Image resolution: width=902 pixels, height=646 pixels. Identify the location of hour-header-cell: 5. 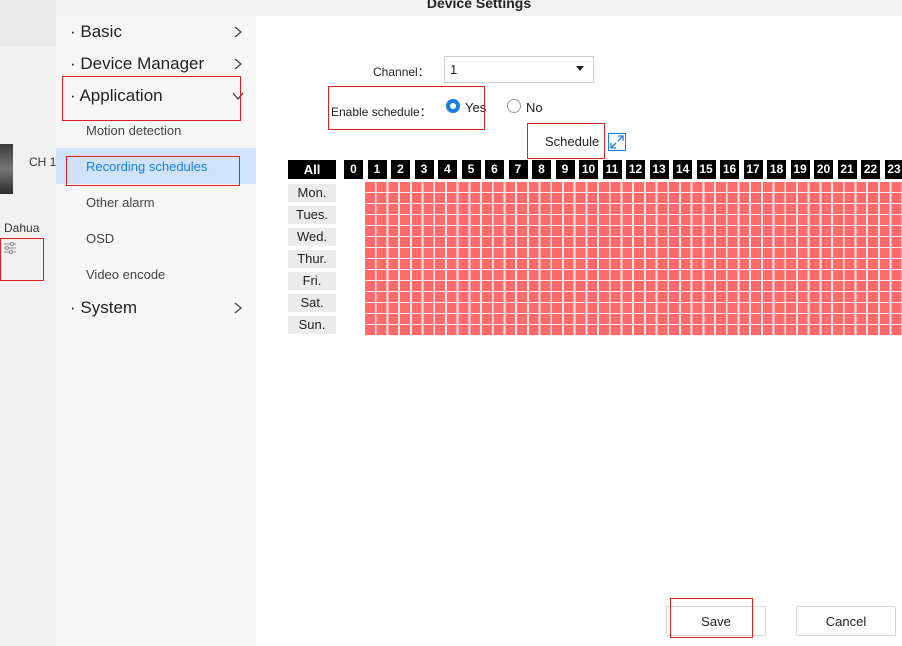
(471, 169).